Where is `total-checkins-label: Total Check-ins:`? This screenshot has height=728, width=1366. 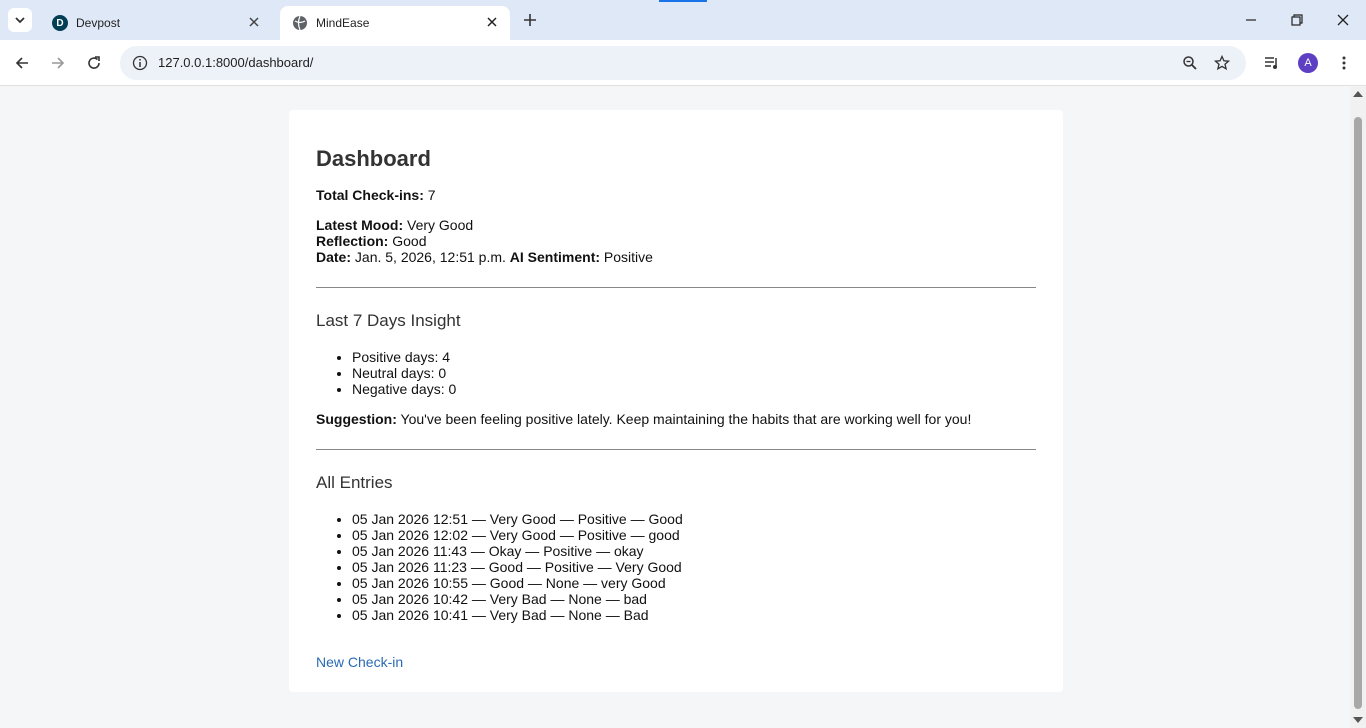 total-checkins-label: Total Check-ins: is located at coordinates (370, 195).